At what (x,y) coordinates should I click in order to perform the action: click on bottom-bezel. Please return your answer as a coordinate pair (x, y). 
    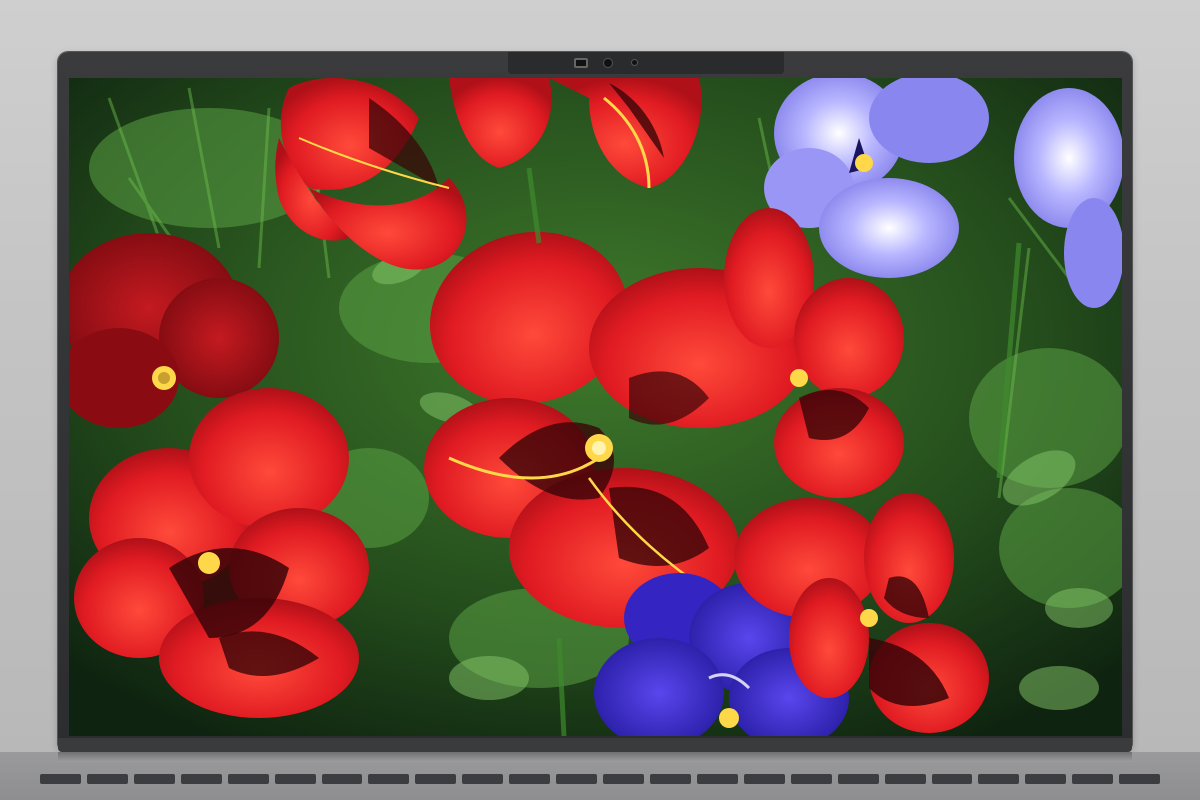
    Looking at the image, I should click on (595, 745).